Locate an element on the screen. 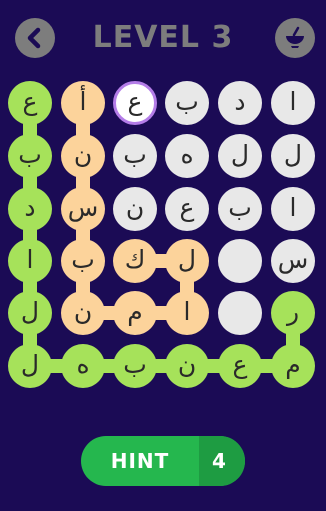 The height and width of the screenshot is (511, 326). letter-glyph: أ is located at coordinates (83, 101).